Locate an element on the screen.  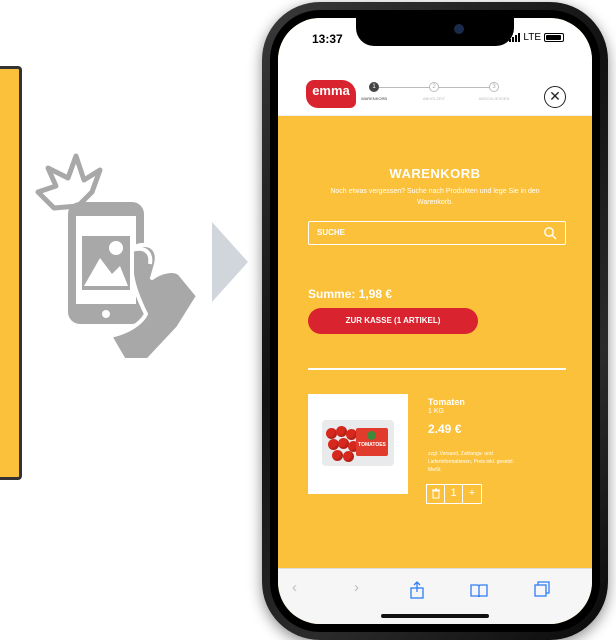
browser-toolbar: ‹ › is located at coordinates (435, 596).